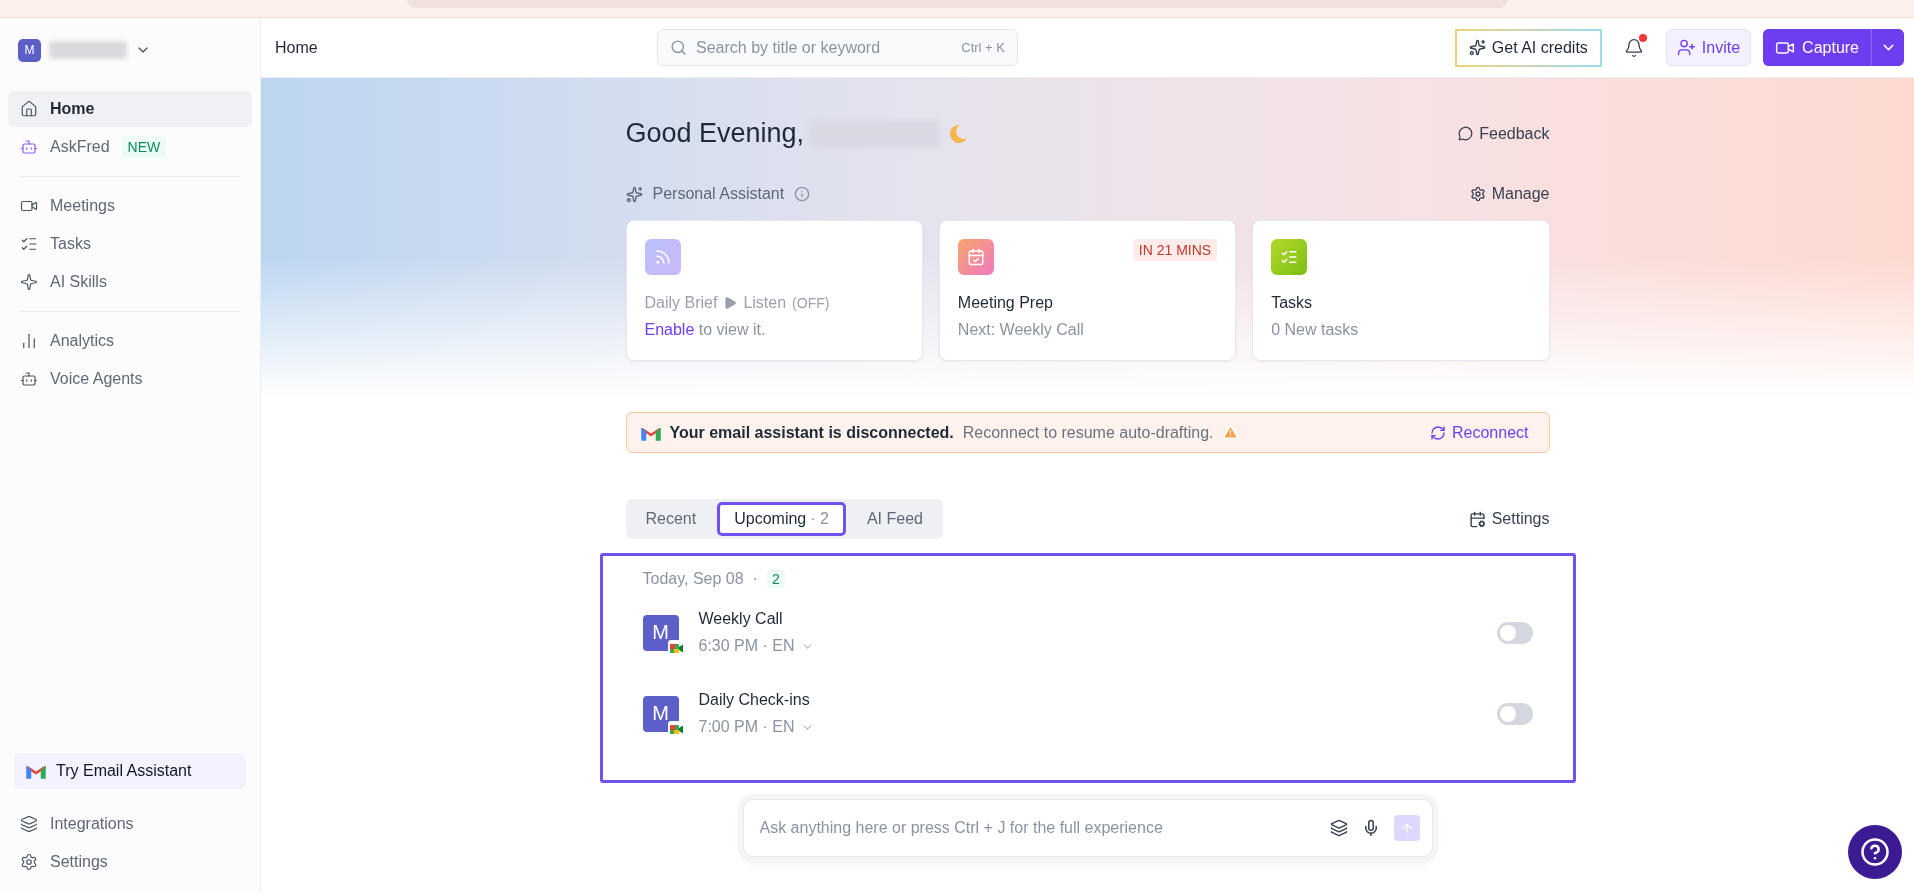 The width and height of the screenshot is (1914, 893). What do you see at coordinates (774, 290) in the screenshot?
I see `assistant-card: Daily Brief Listen (OFF) Enable to view it.` at bounding box center [774, 290].